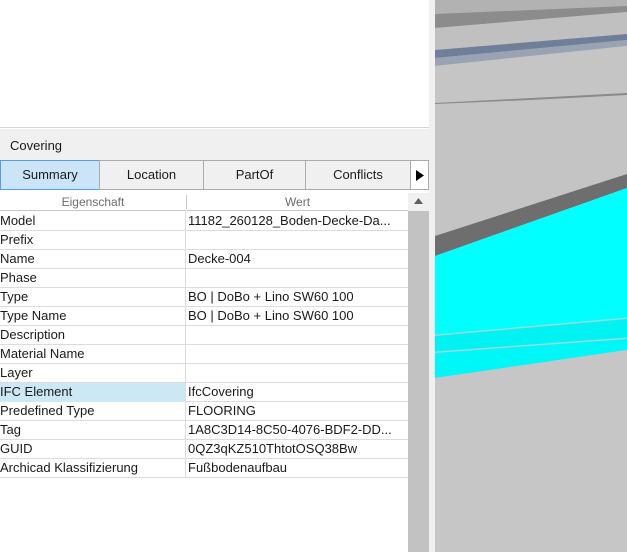  I want to click on scroll-up-button, so click(418, 201).